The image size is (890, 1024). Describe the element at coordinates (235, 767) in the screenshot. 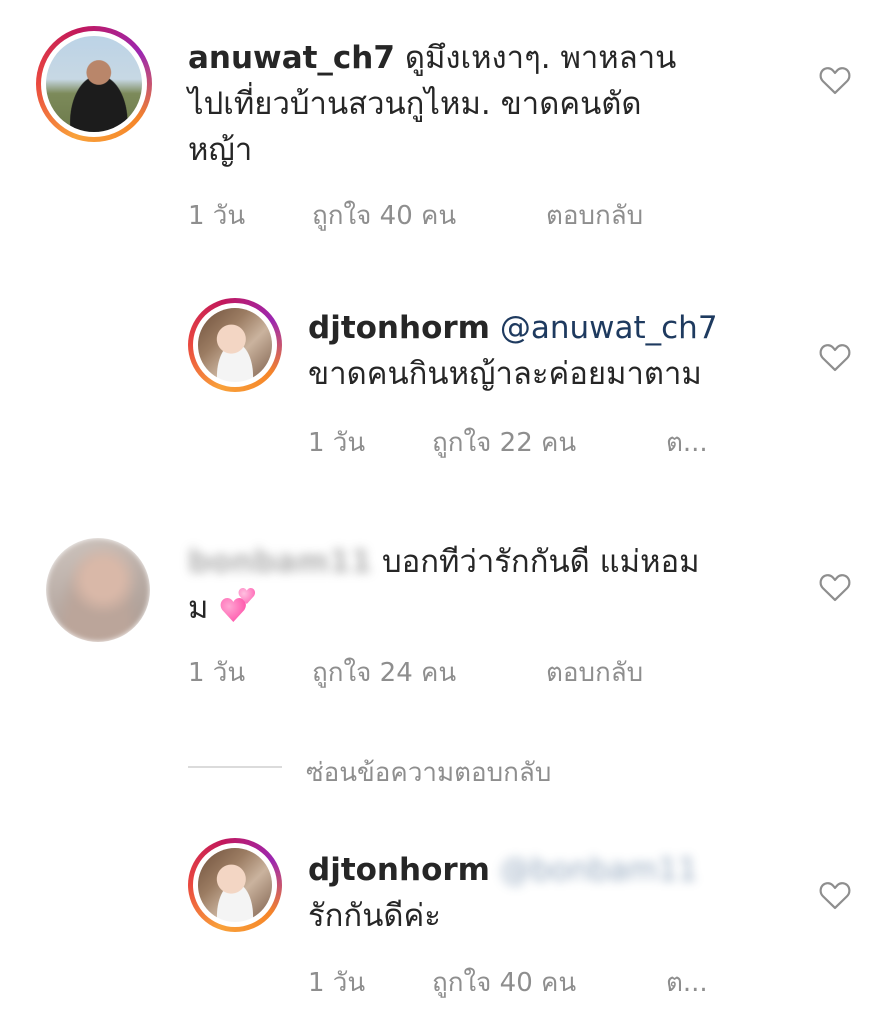

I see `divider` at that location.